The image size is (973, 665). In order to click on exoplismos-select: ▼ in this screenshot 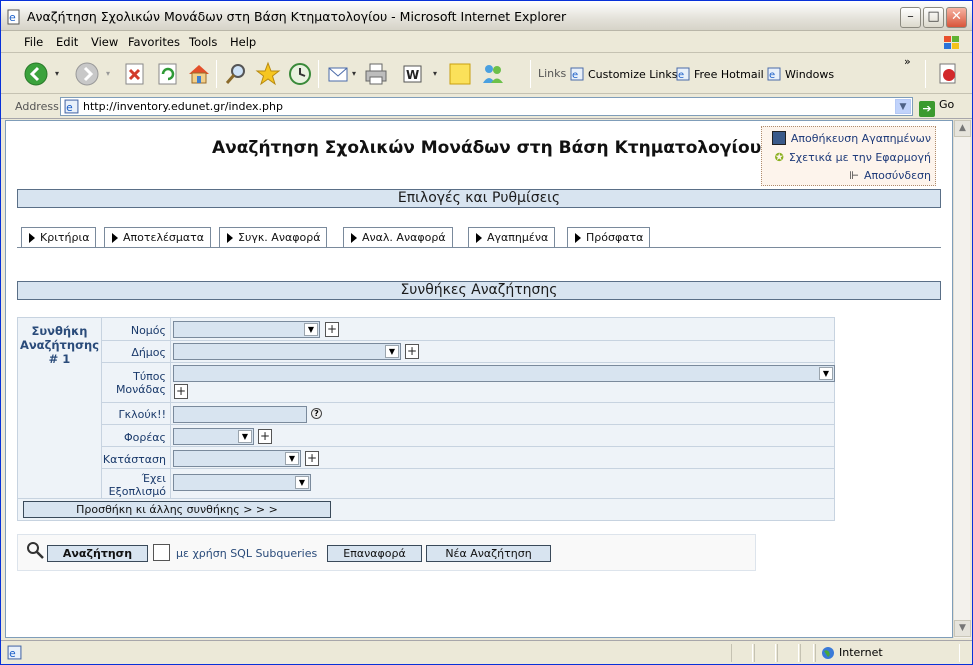, I will do `click(242, 482)`.